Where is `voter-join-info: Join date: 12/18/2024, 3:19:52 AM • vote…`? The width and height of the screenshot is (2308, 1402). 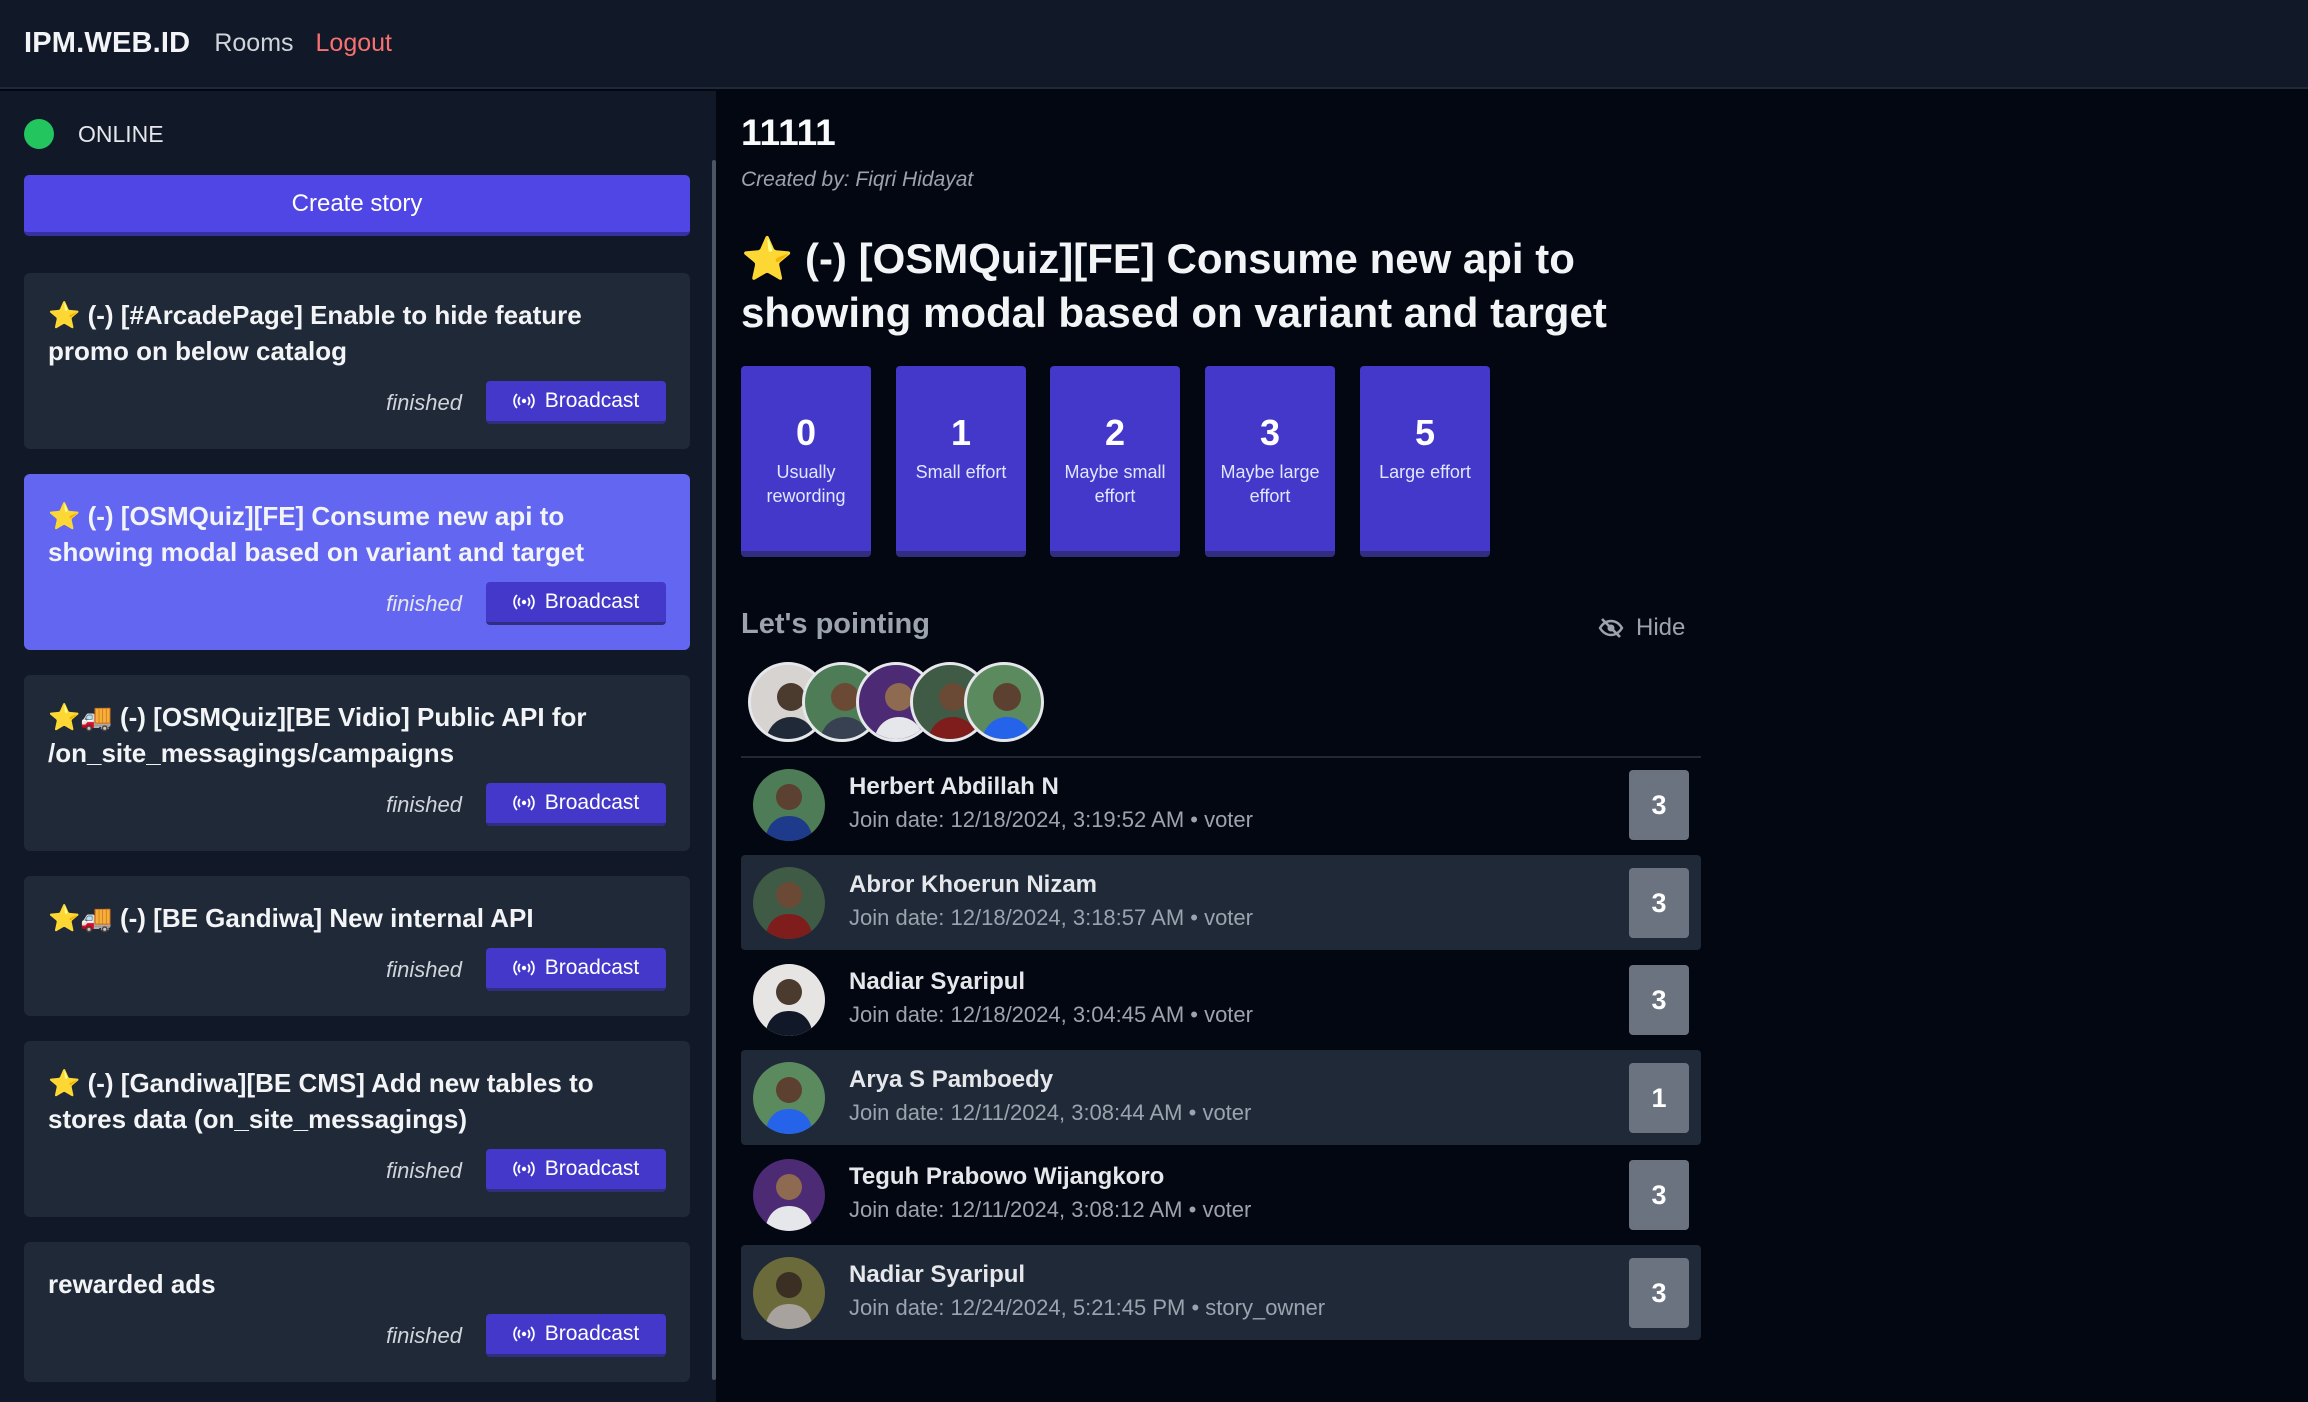 voter-join-info: Join date: 12/18/2024, 3:19:52 AM • vote… is located at coordinates (1051, 819).